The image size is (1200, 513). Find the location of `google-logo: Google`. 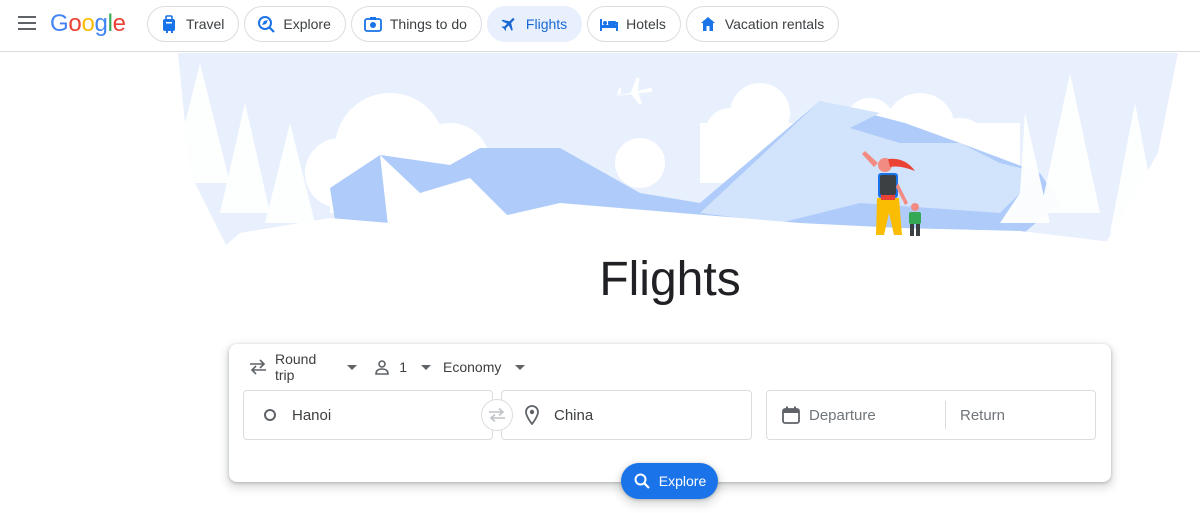

google-logo: Google is located at coordinates (88, 24).